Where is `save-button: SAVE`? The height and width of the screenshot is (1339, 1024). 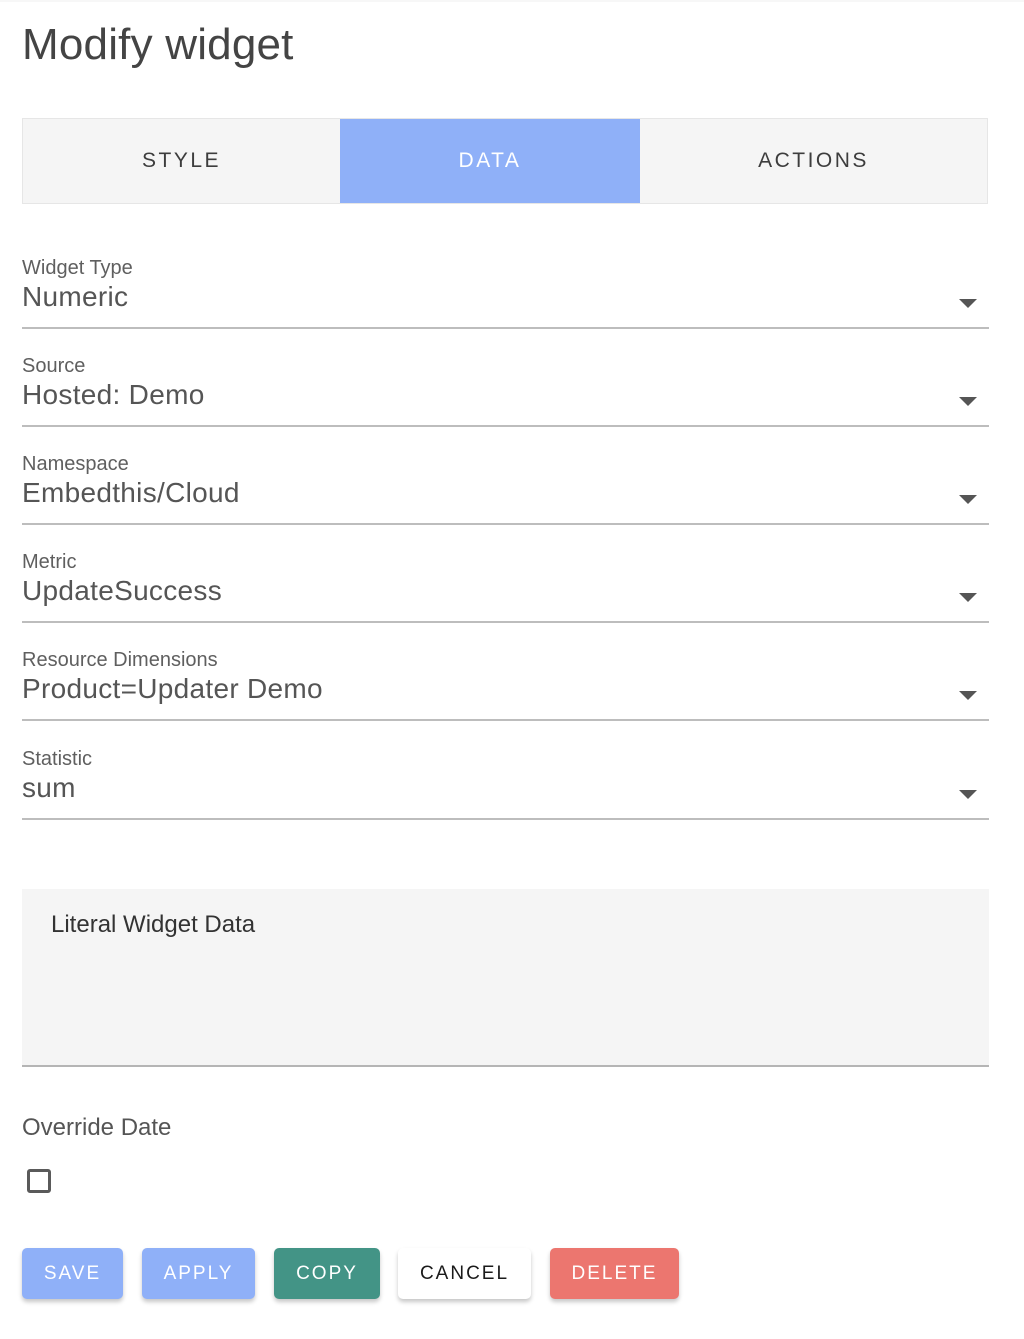 save-button: SAVE is located at coordinates (72, 1273).